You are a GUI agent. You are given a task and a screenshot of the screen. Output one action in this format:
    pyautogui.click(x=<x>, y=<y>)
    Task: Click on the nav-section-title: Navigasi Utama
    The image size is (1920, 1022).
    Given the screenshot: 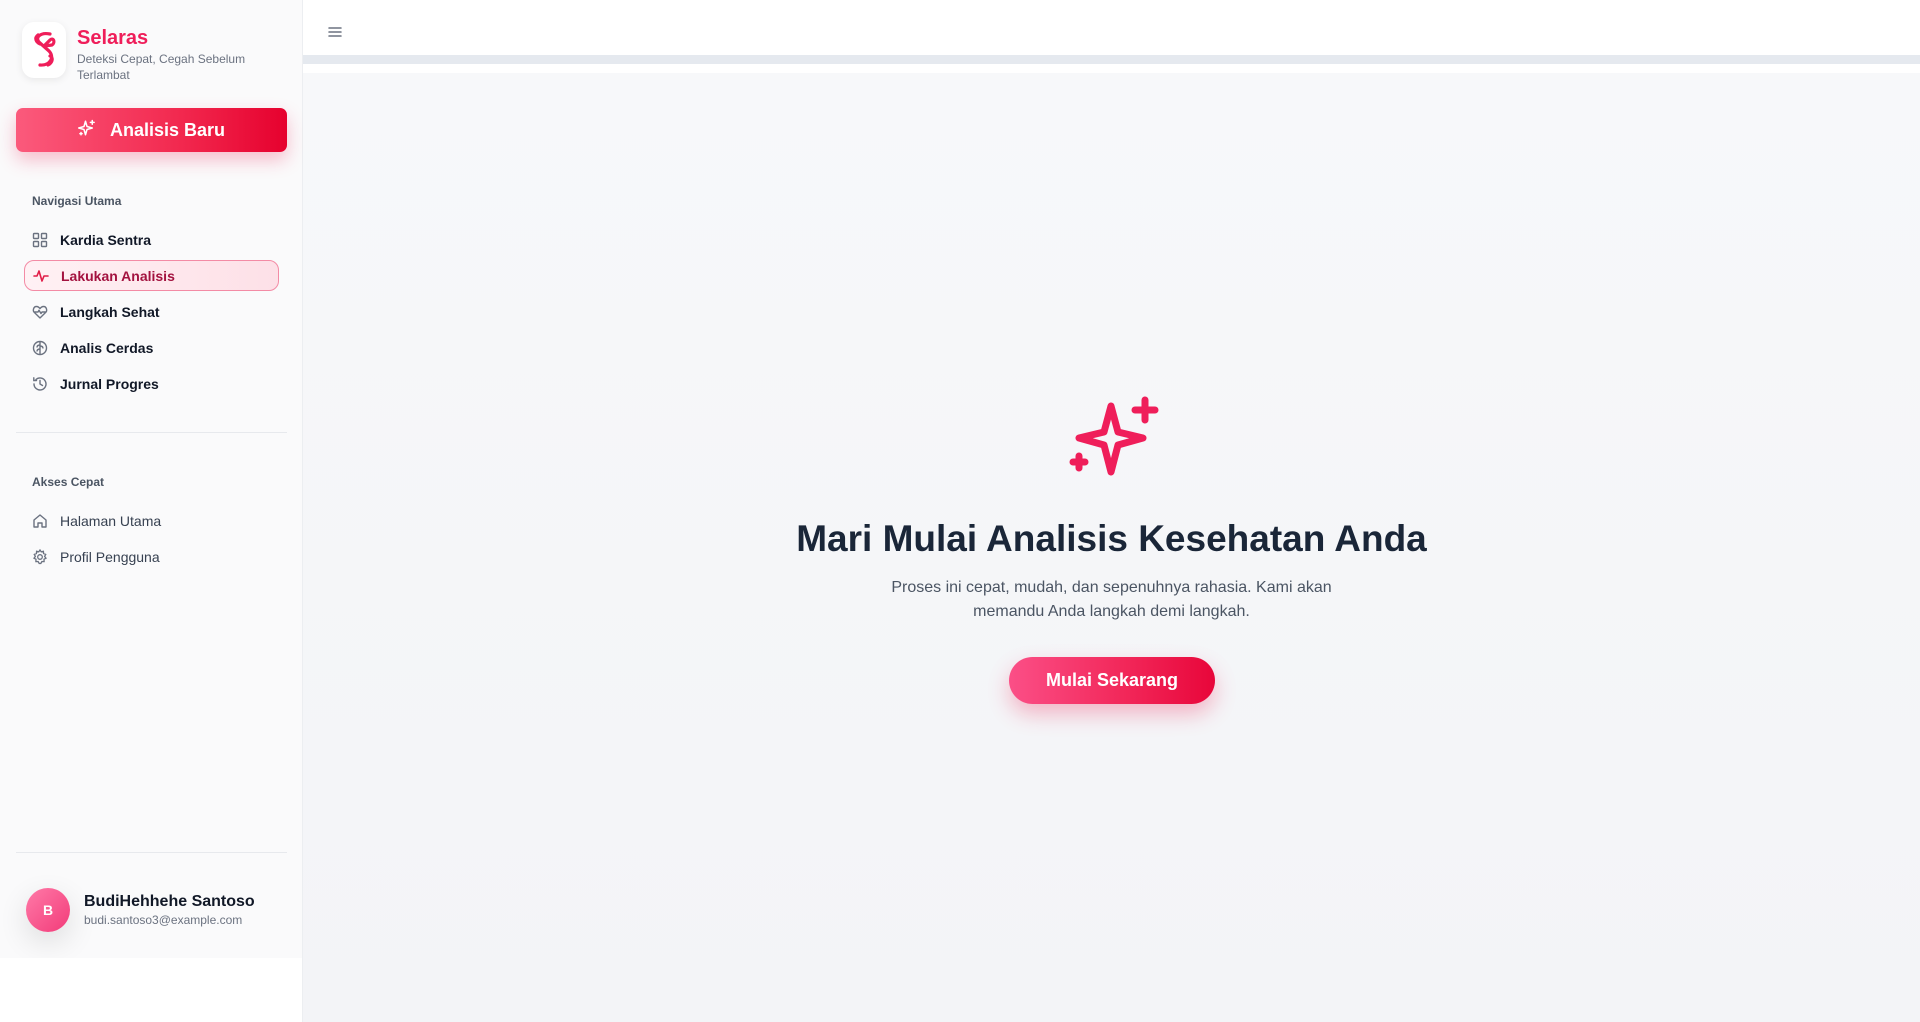 What is the action you would take?
    pyautogui.click(x=77, y=201)
    